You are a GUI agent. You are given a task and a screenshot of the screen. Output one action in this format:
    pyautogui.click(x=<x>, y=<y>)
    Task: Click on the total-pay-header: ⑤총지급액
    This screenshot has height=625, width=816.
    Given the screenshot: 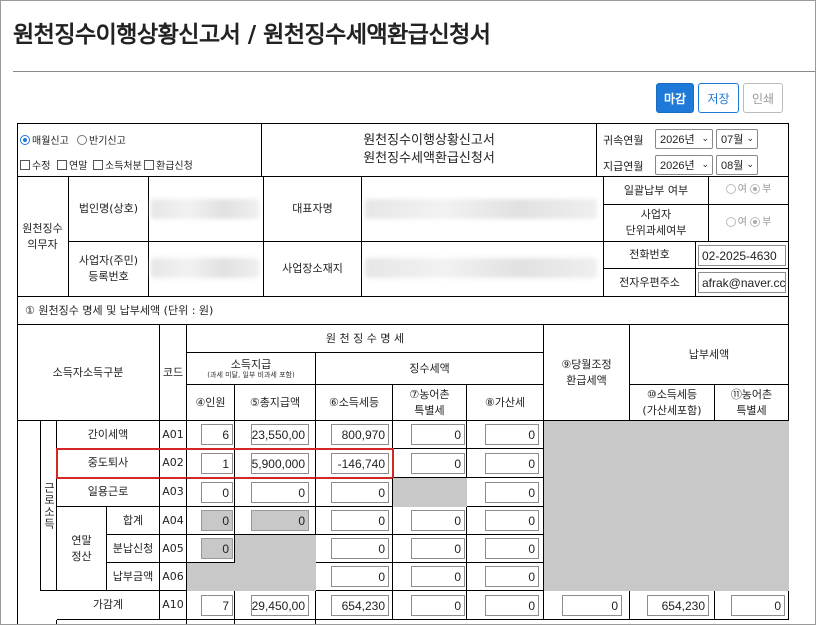 What is the action you would take?
    pyautogui.click(x=275, y=403)
    